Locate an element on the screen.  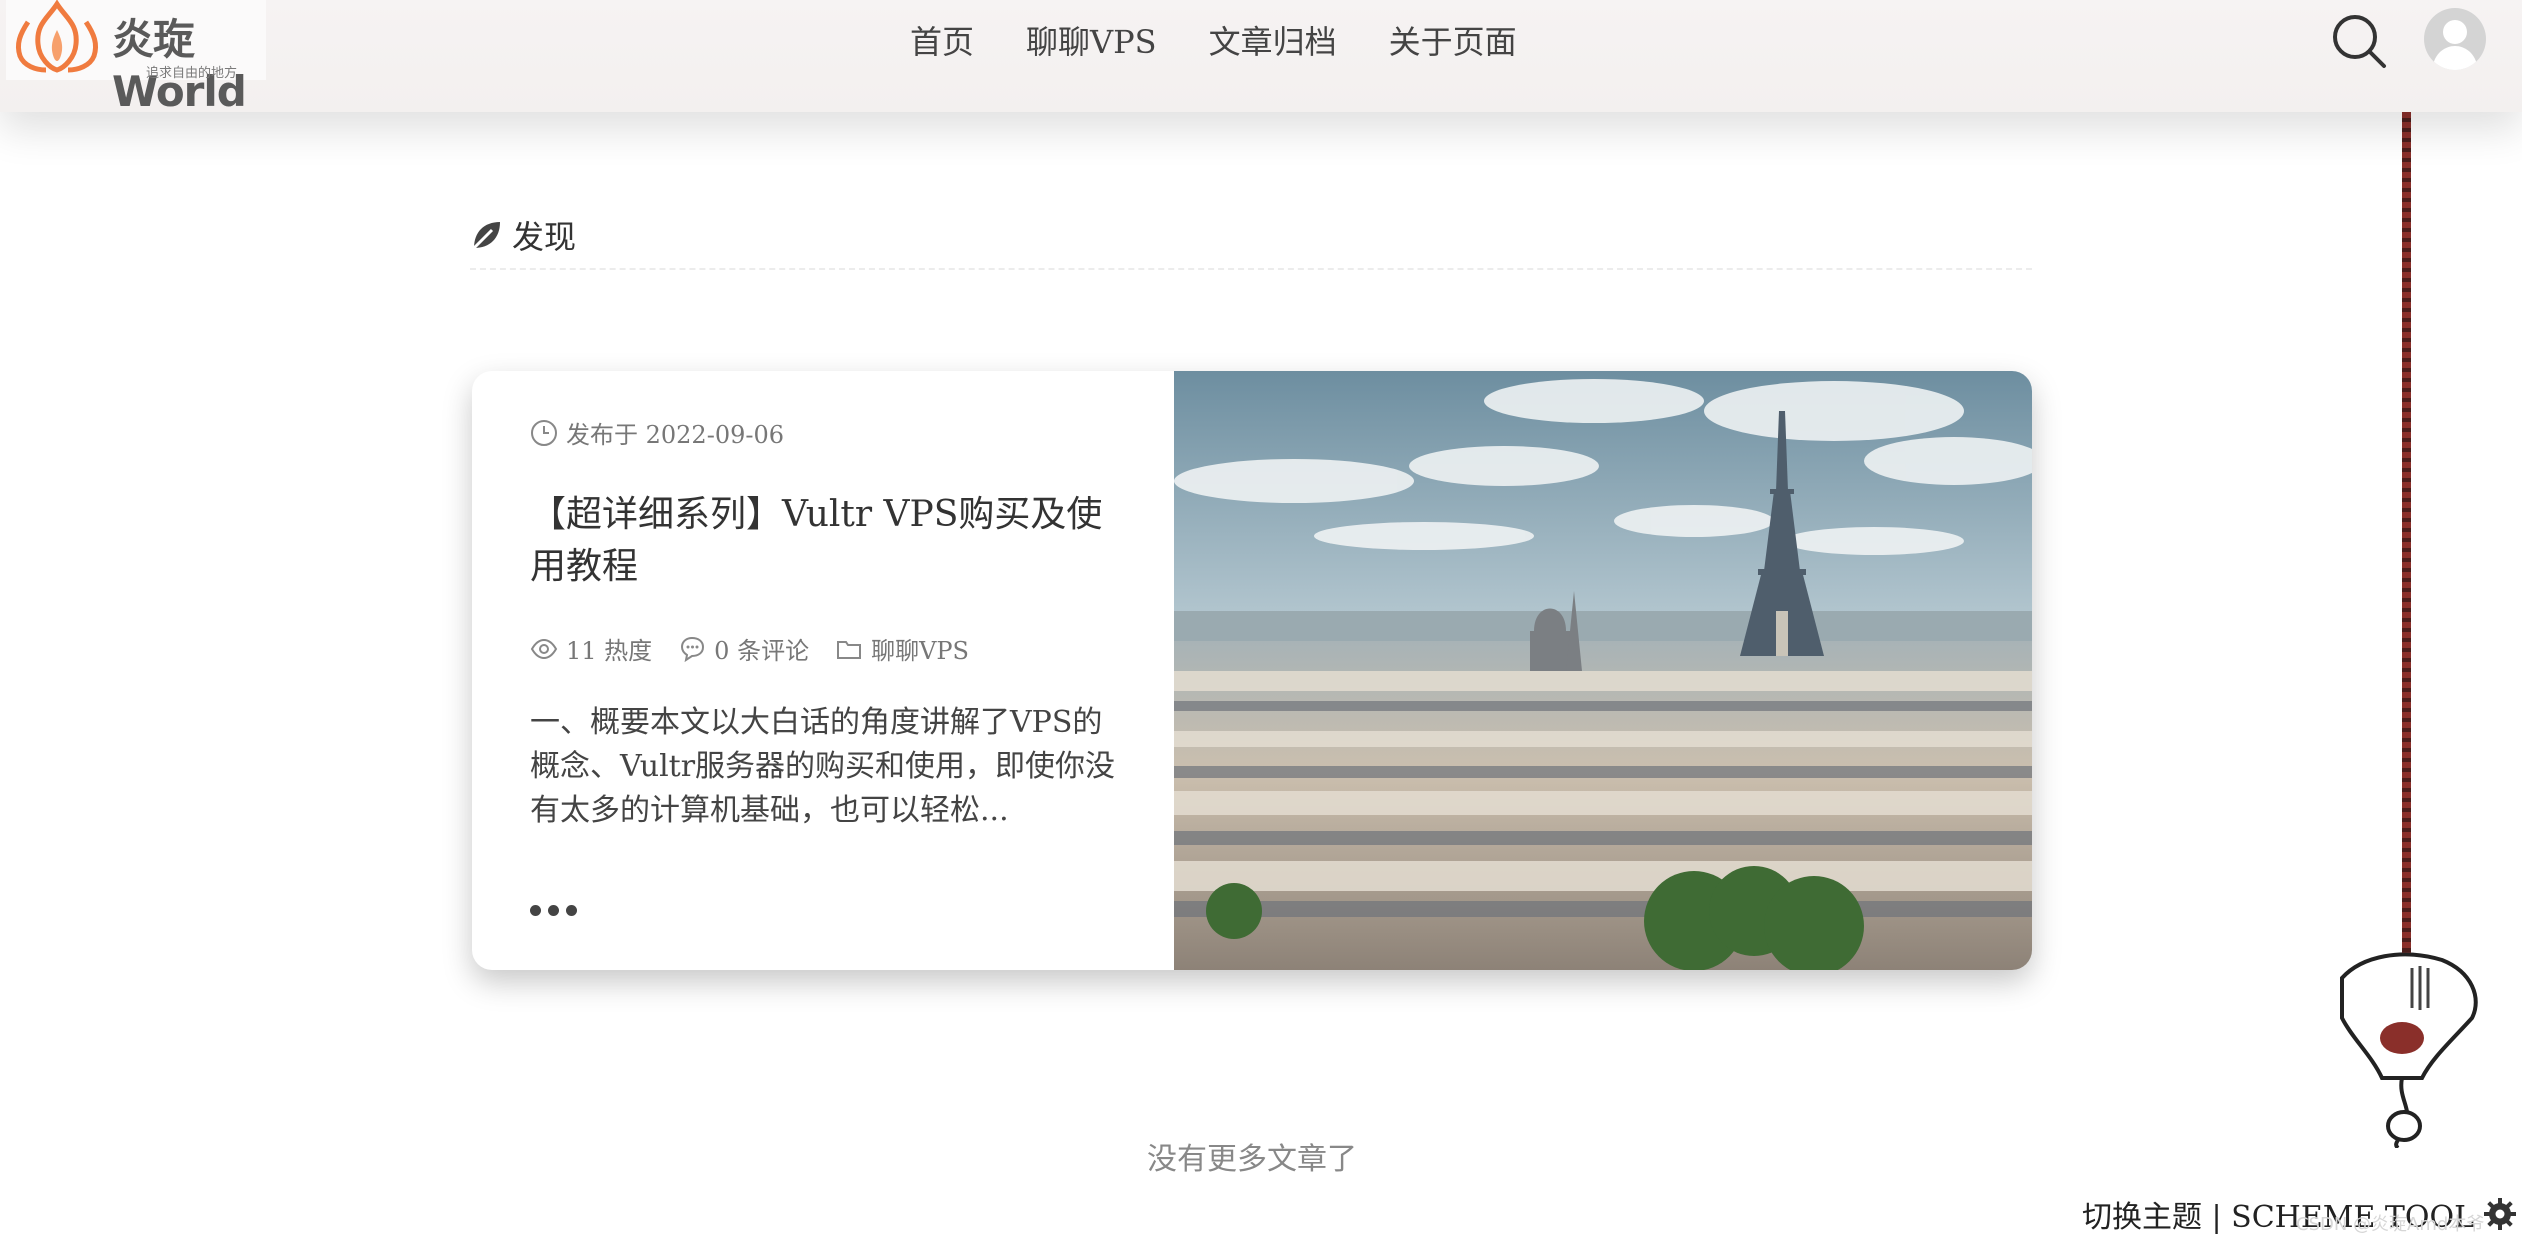
back-to-top-cat-icon is located at coordinates (2407, 1048).